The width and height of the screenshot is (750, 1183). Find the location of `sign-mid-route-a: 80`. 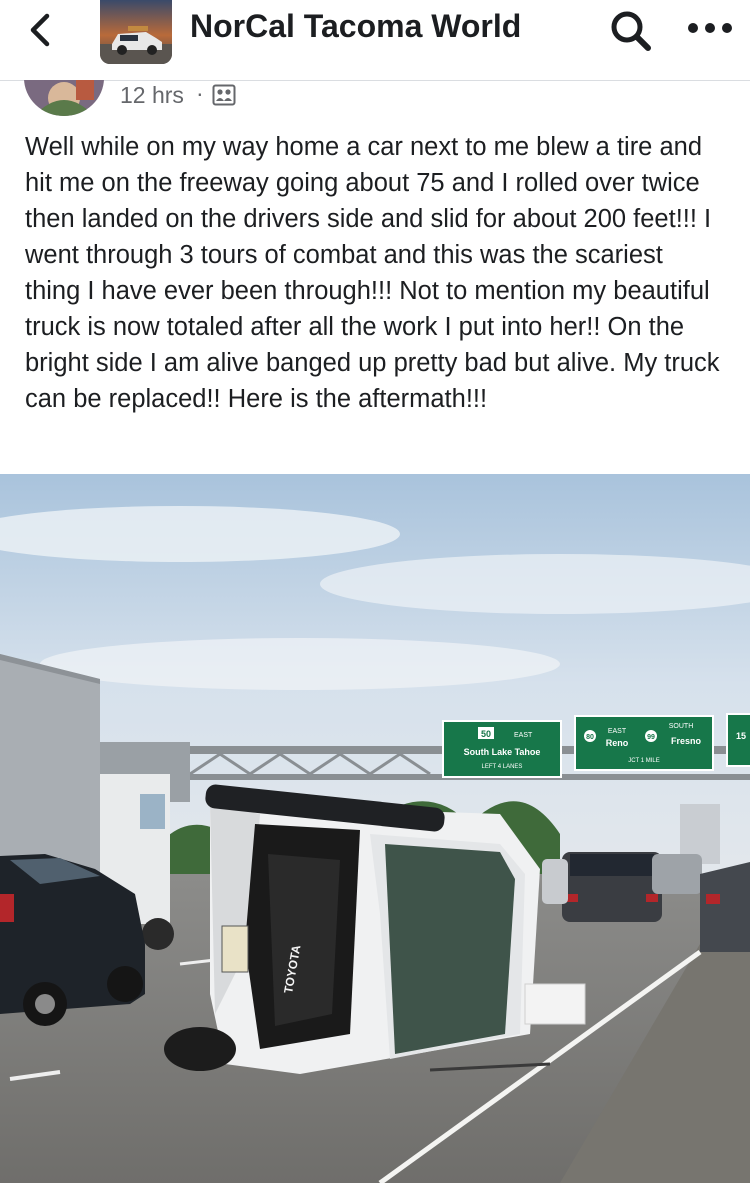

sign-mid-route-a: 80 is located at coordinates (590, 737).